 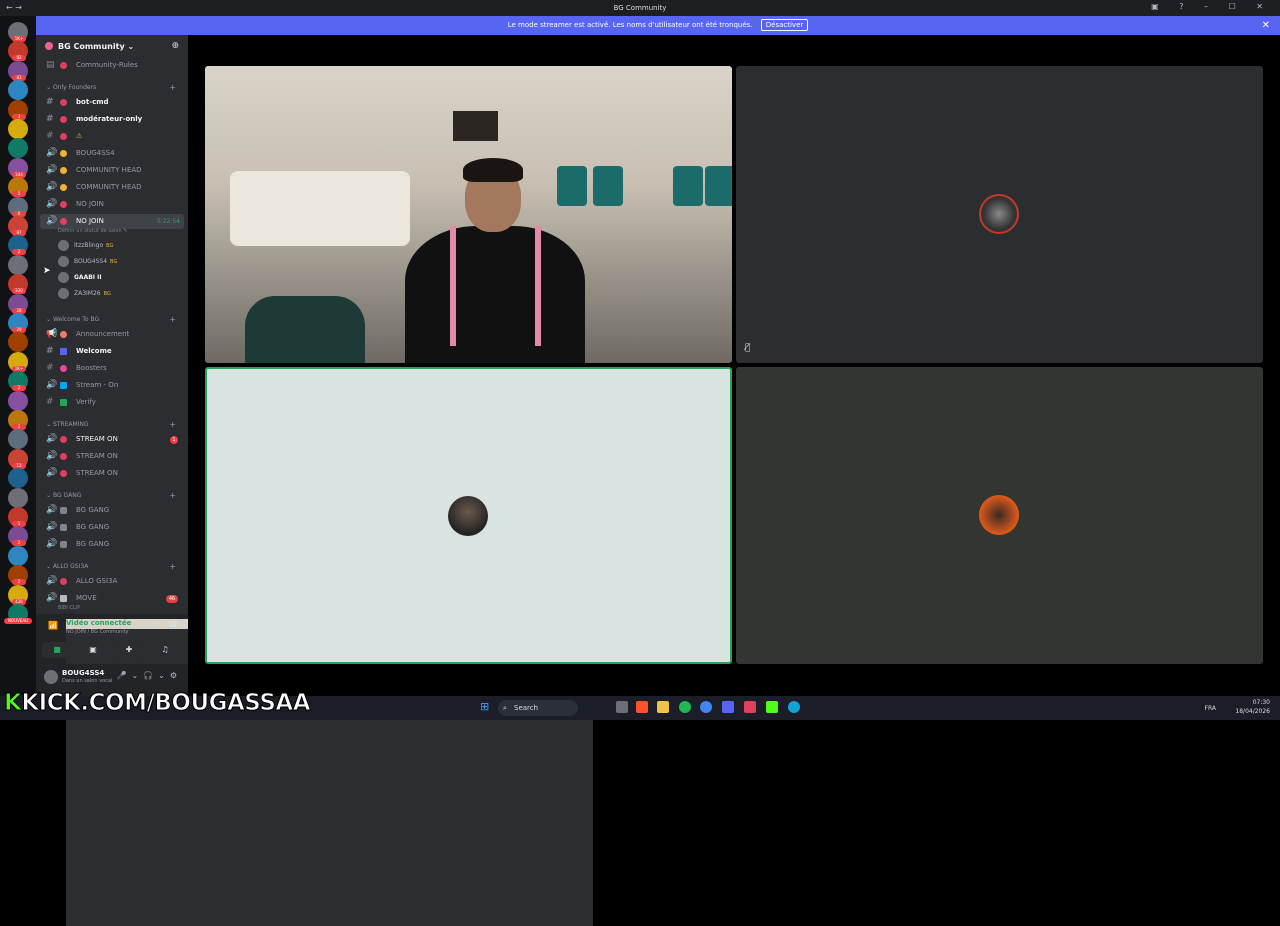 What do you see at coordinates (750, 707) in the screenshot?
I see `app-icon` at bounding box center [750, 707].